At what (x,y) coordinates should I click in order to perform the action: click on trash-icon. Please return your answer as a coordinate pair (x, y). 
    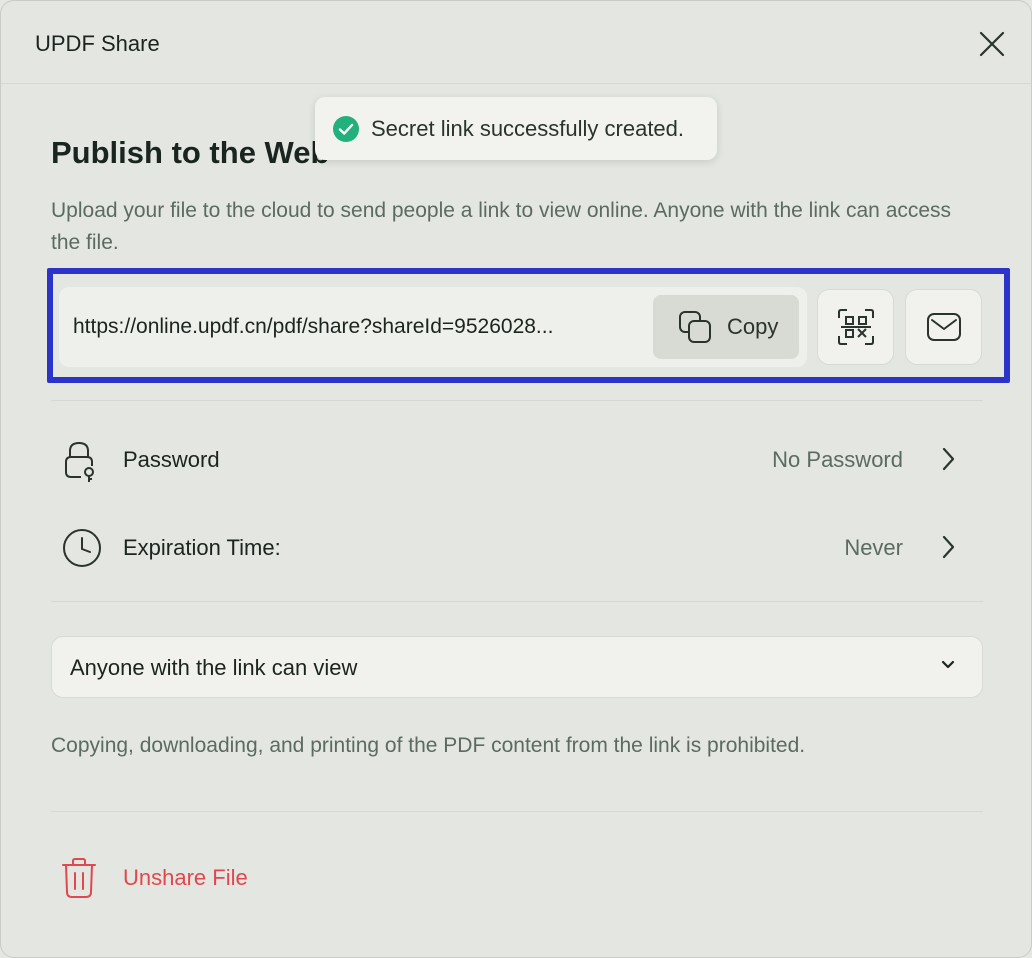
    Looking at the image, I should click on (79, 878).